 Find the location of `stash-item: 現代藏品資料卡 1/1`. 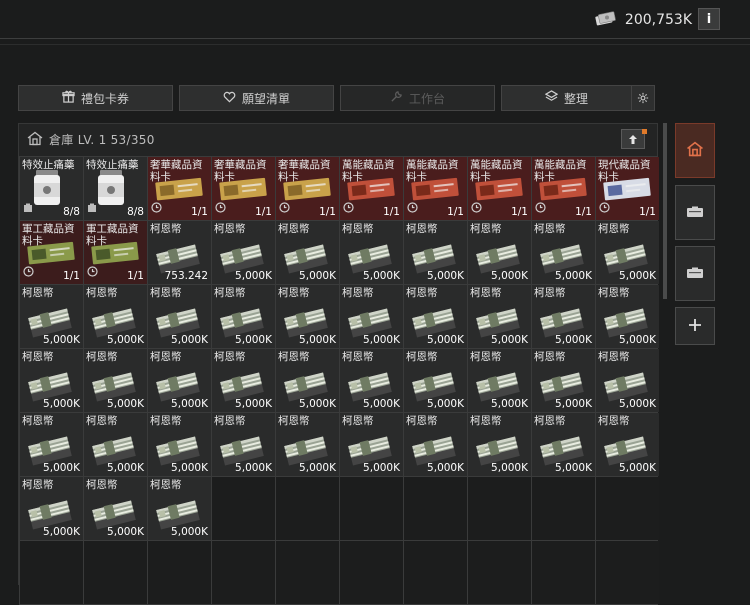

stash-item: 現代藏品資料卡 1/1 is located at coordinates (627, 188).